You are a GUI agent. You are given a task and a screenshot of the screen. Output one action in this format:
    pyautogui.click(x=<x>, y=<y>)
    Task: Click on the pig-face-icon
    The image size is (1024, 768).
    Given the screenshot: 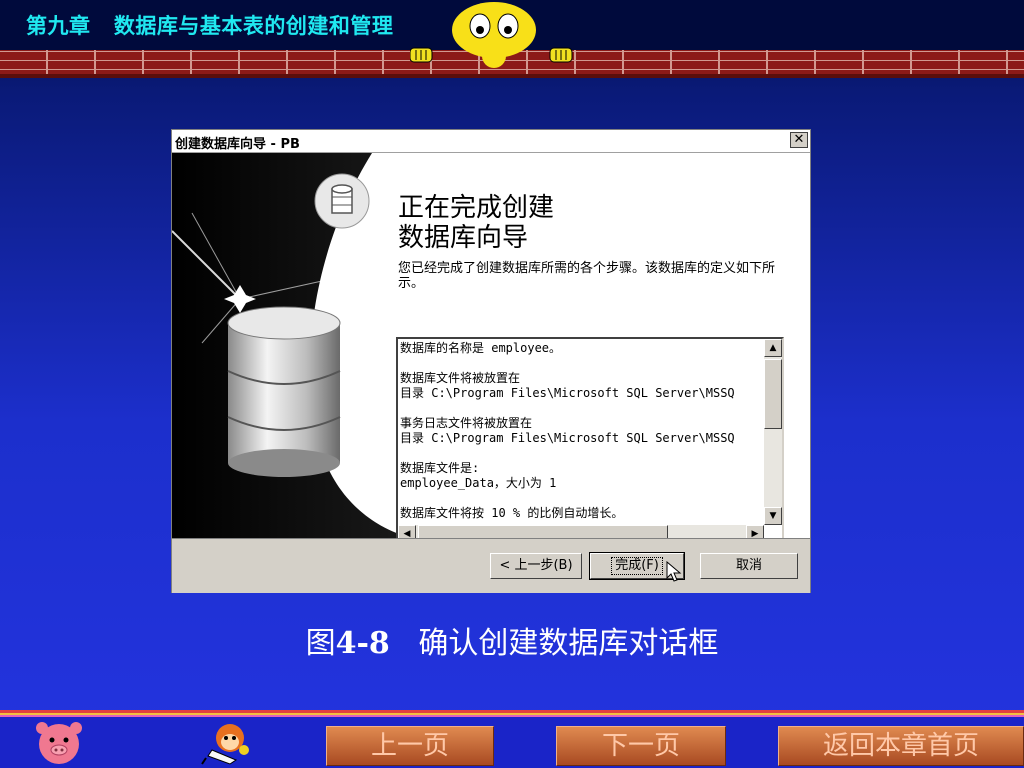 What is the action you would take?
    pyautogui.click(x=59, y=743)
    